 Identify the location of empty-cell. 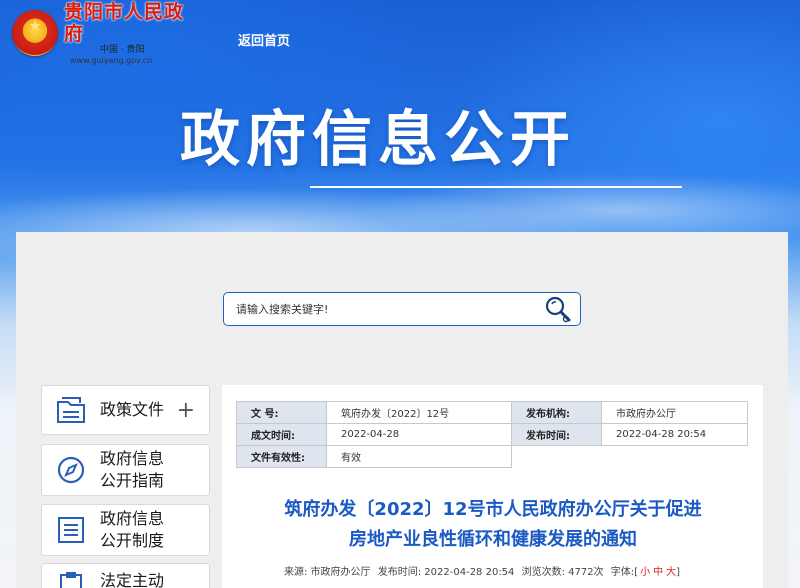
(630, 457).